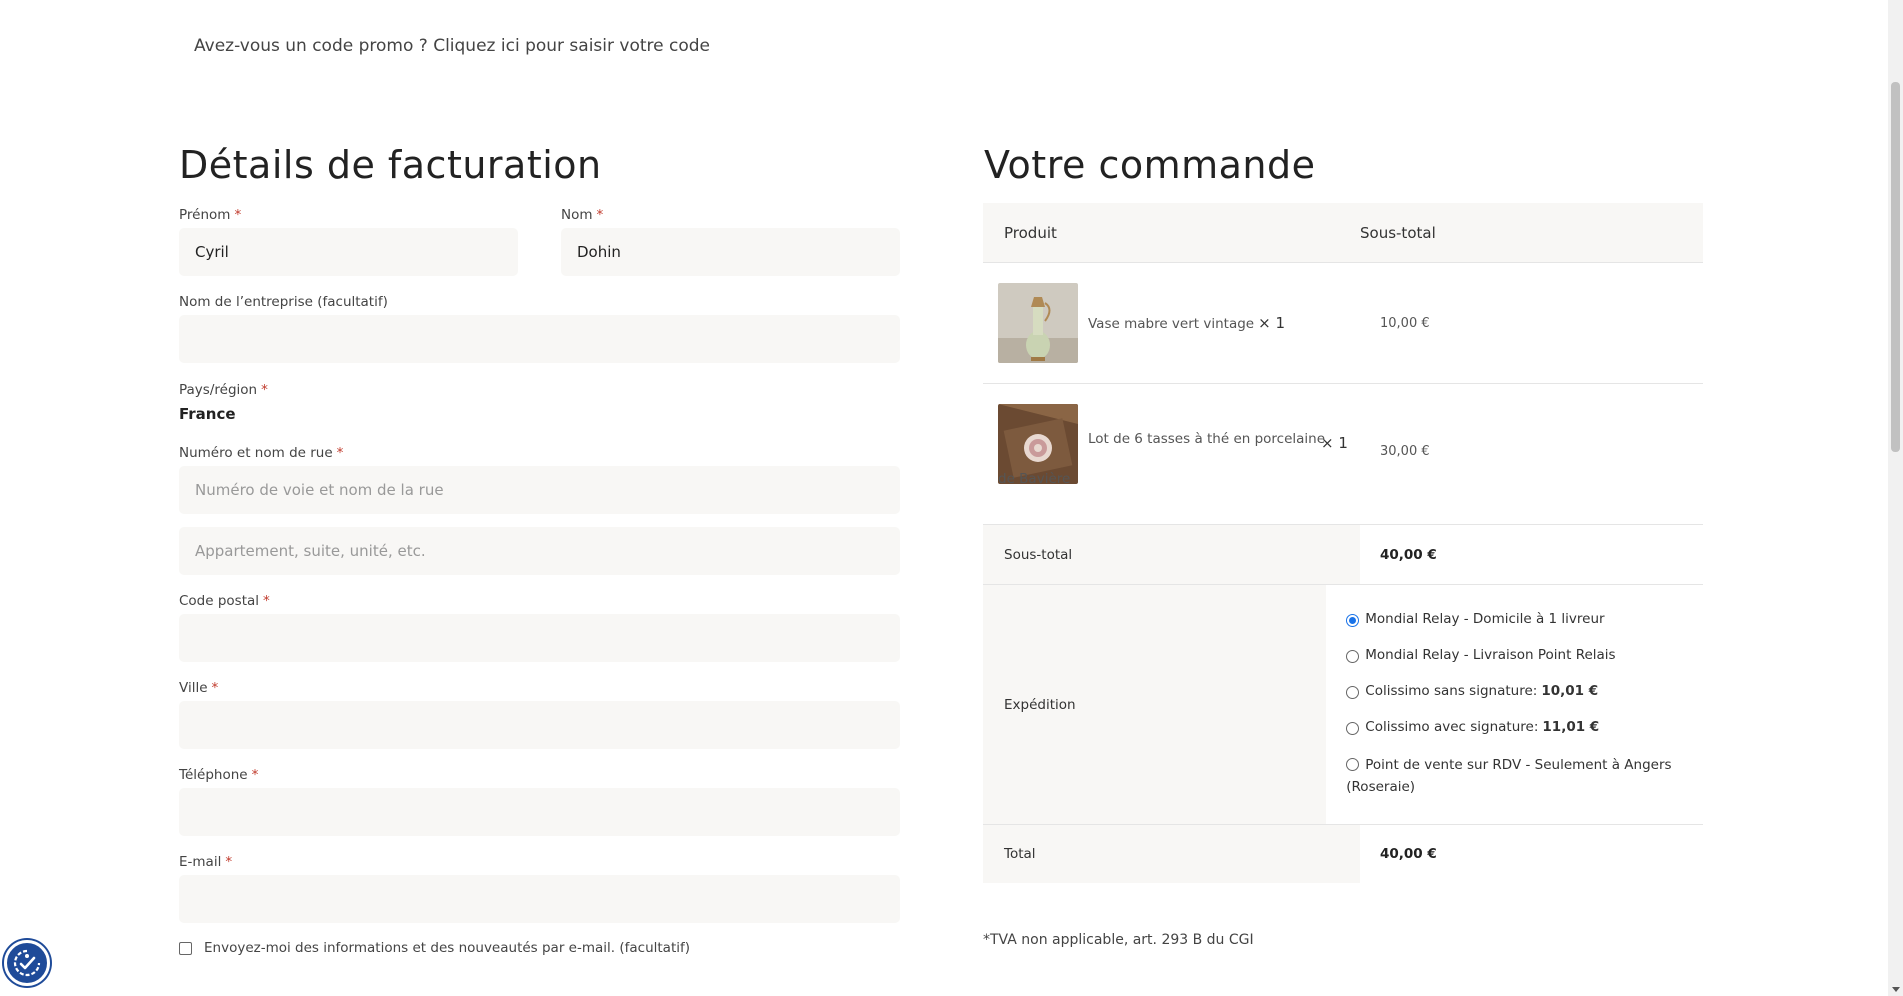 This screenshot has height=996, width=1903. Describe the element at coordinates (1343, 323) in the screenshot. I see `order-item: Vase mabre vert vintage × 1 10,00 €` at that location.